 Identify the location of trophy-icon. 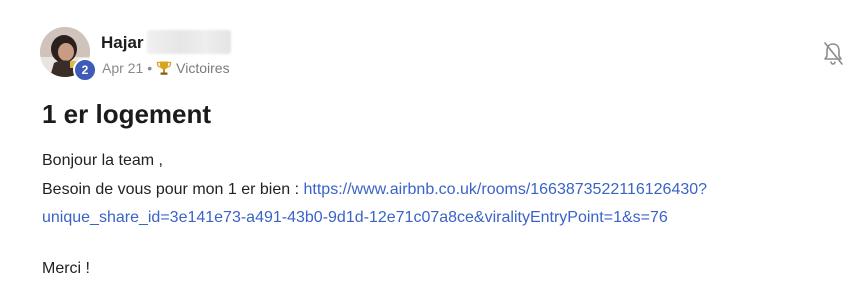
(164, 68).